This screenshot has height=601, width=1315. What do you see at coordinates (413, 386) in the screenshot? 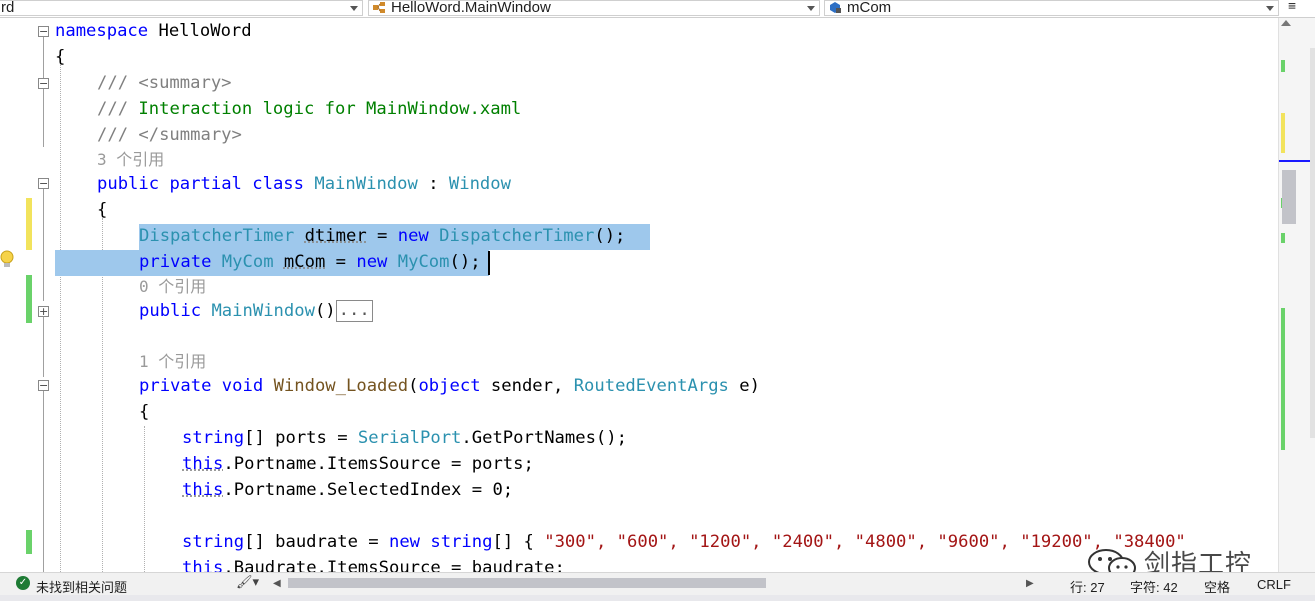
I see `code-token: (` at bounding box center [413, 386].